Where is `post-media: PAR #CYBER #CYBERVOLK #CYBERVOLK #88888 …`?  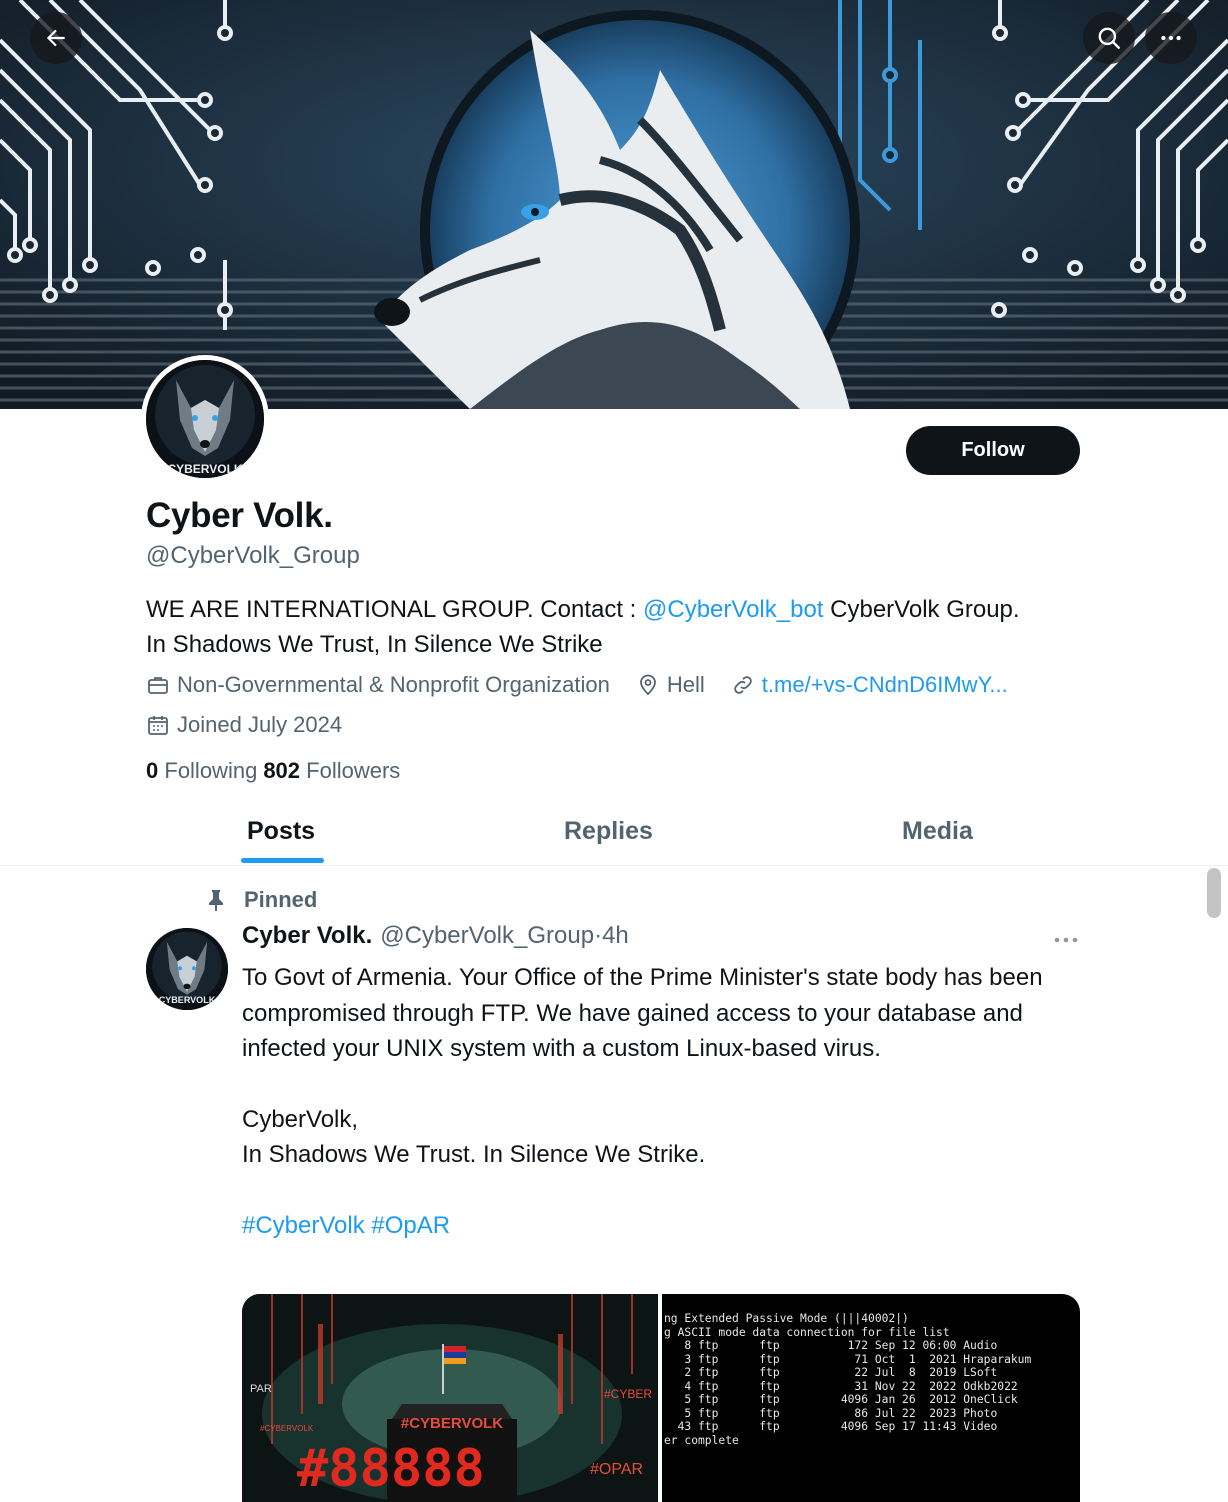 post-media: PAR #CYBER #CYBERVOLK #CYBERVOLK #88888 … is located at coordinates (661, 1398).